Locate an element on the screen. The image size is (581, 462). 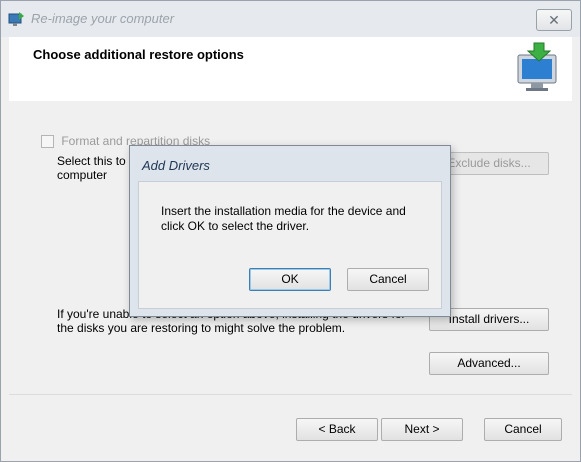
dialog-cancel-button: Cancel is located at coordinates (388, 279).